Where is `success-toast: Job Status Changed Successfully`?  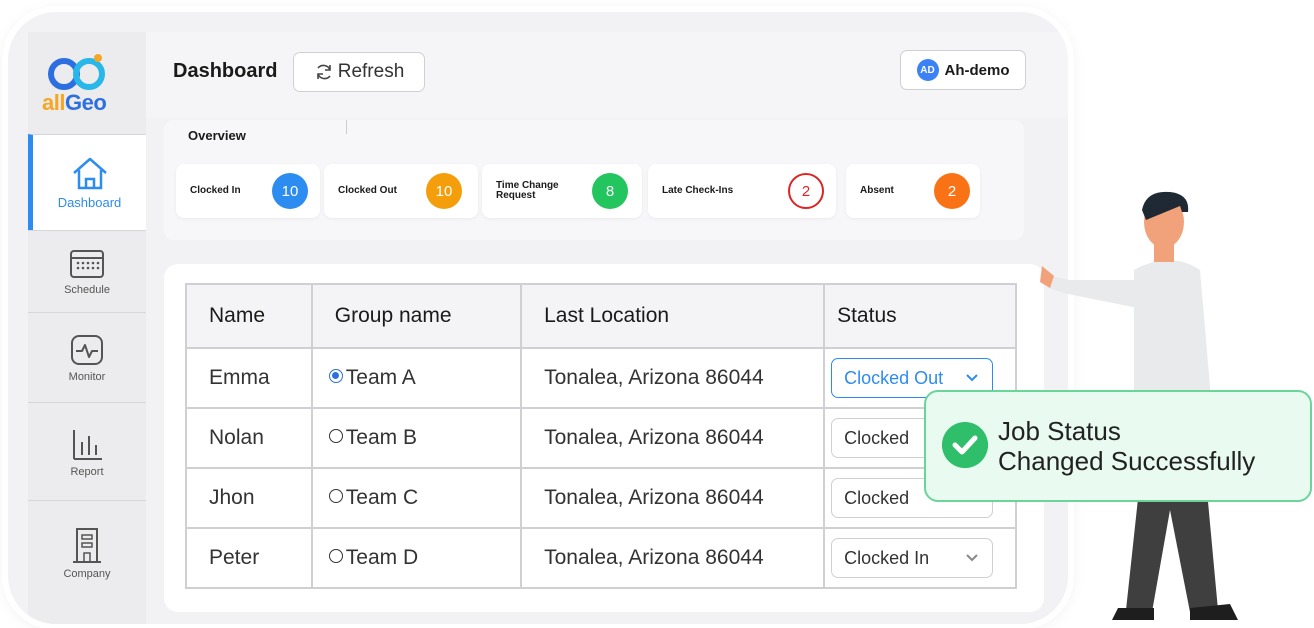
success-toast: Job Status Changed Successfully is located at coordinates (1118, 446).